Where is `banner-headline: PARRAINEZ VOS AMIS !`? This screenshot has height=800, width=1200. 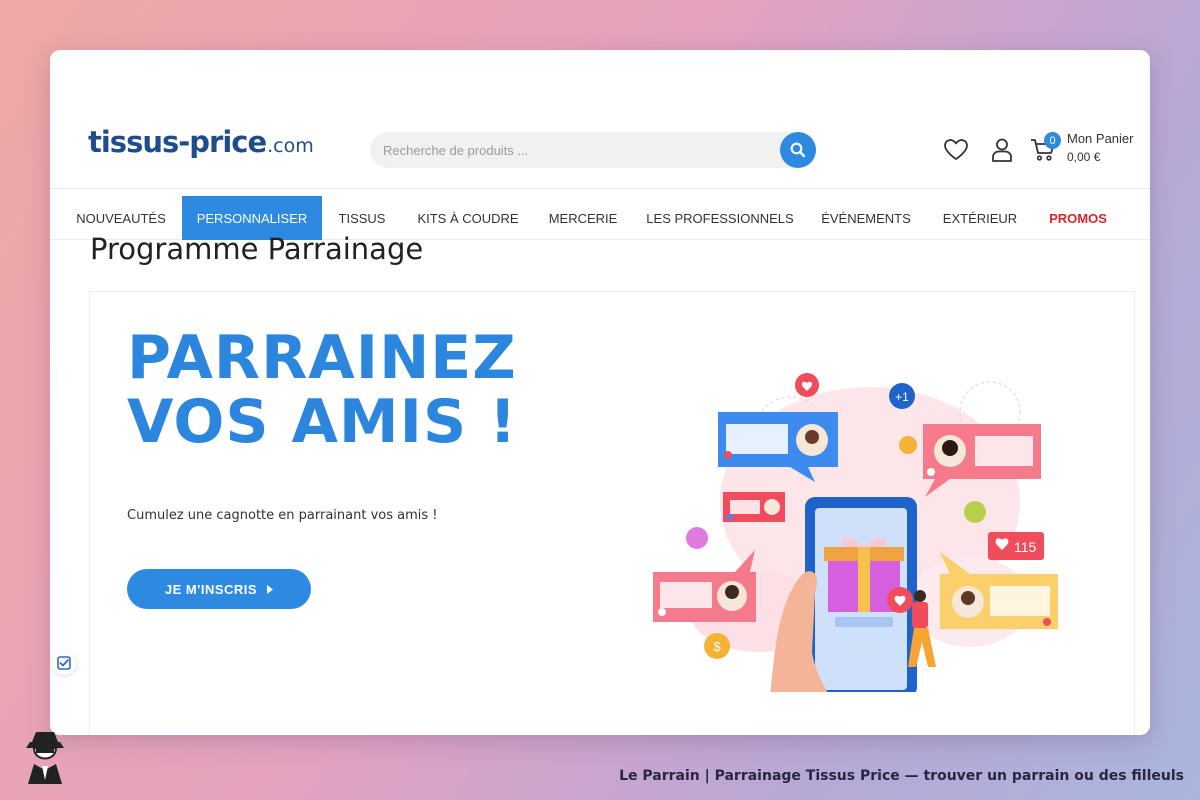
banner-headline: PARRAINEZ VOS AMIS ! is located at coordinates (322, 390).